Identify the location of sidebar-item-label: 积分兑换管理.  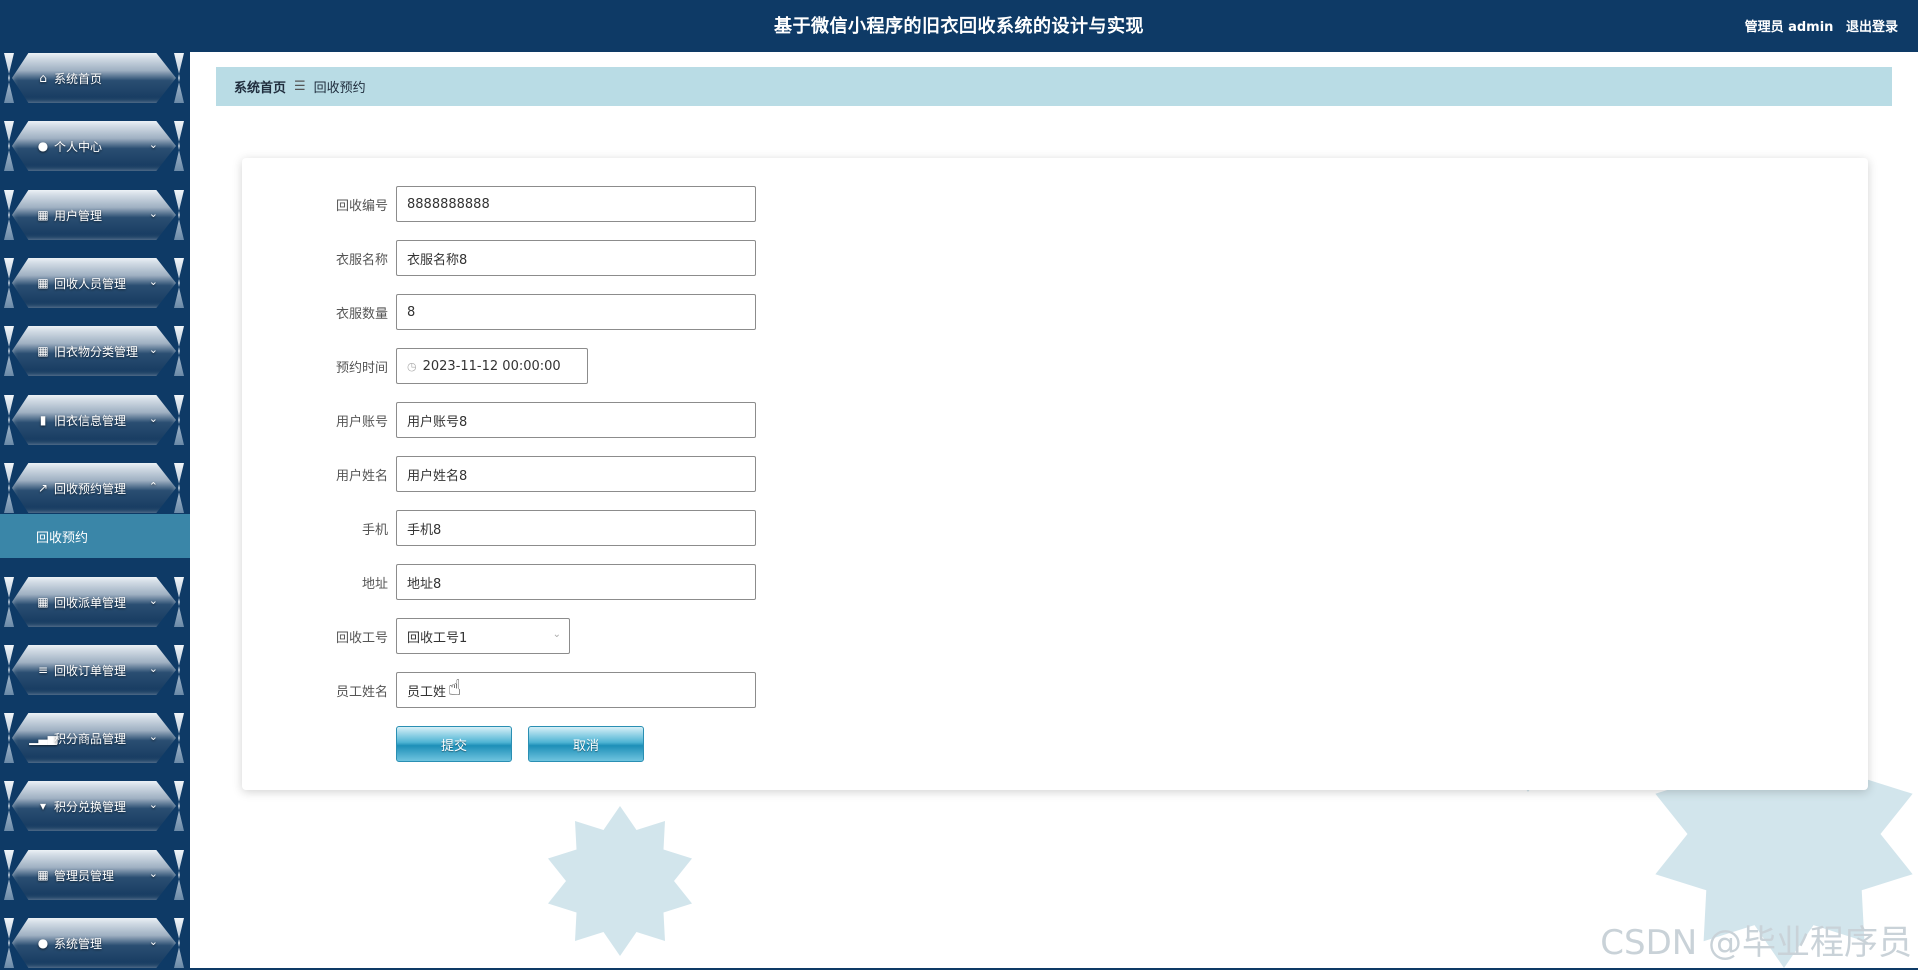
(90, 806).